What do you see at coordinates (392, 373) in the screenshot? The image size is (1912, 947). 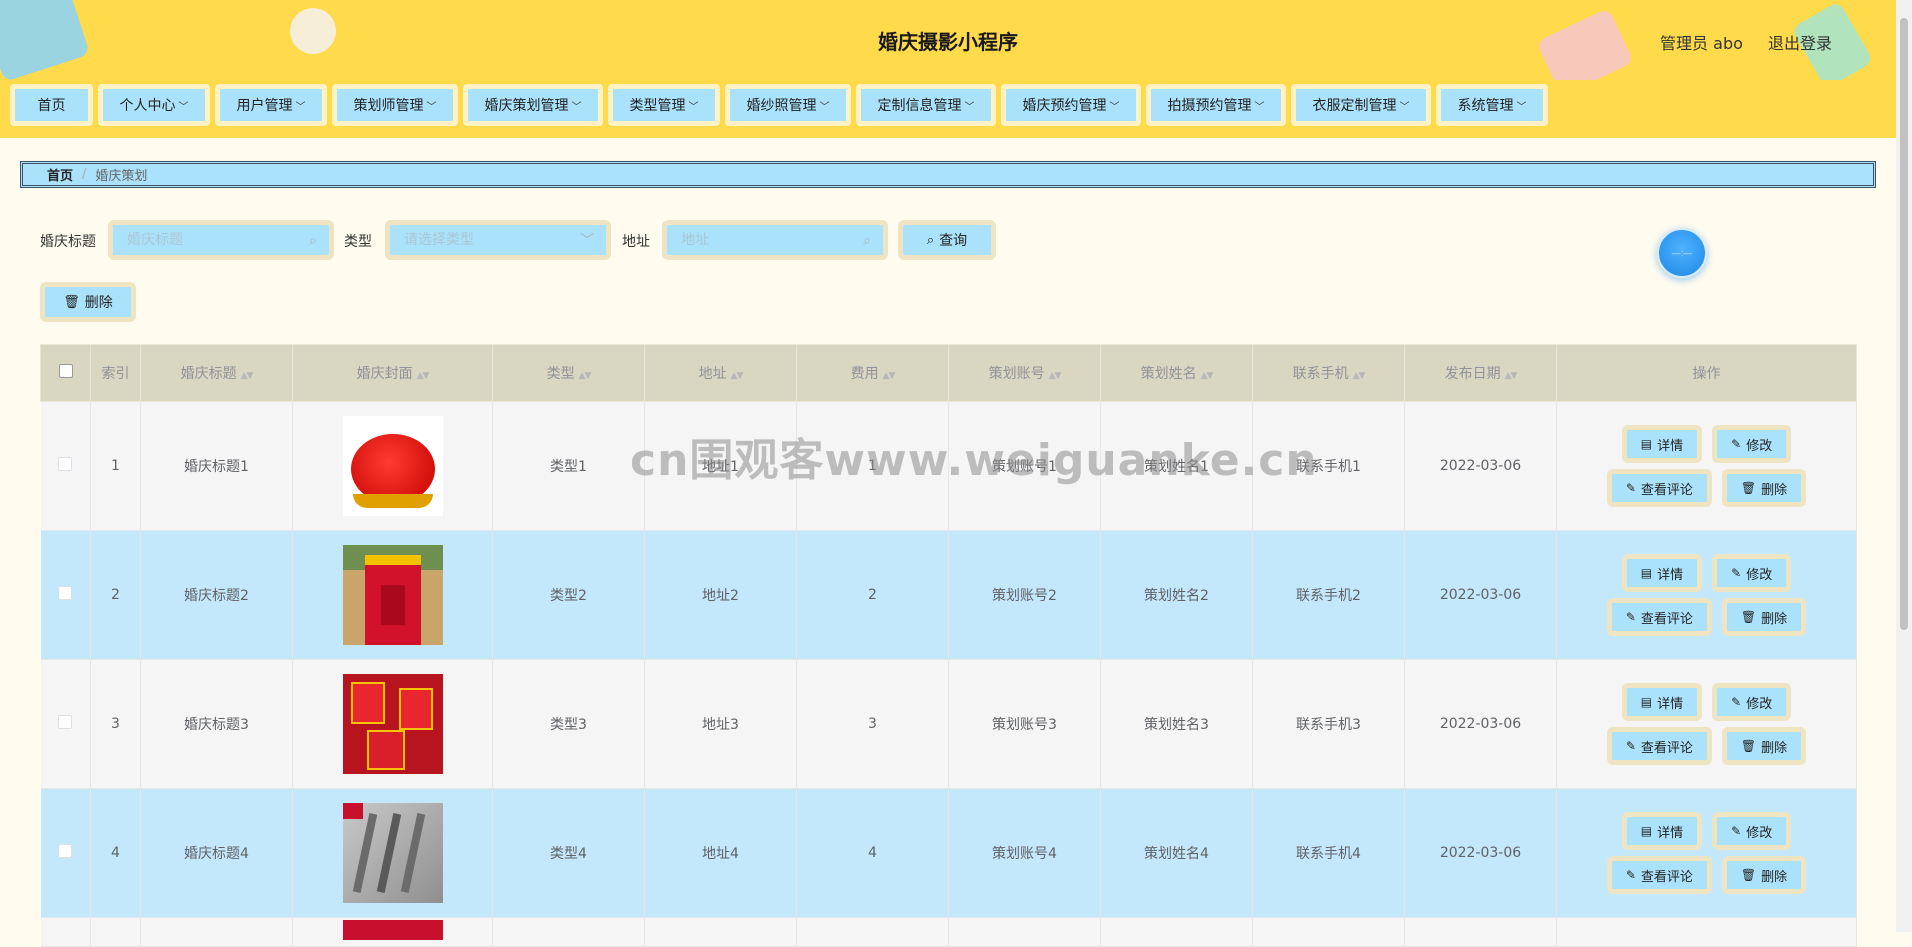 I see `column-header: 婚庆封面 ▲▼` at bounding box center [392, 373].